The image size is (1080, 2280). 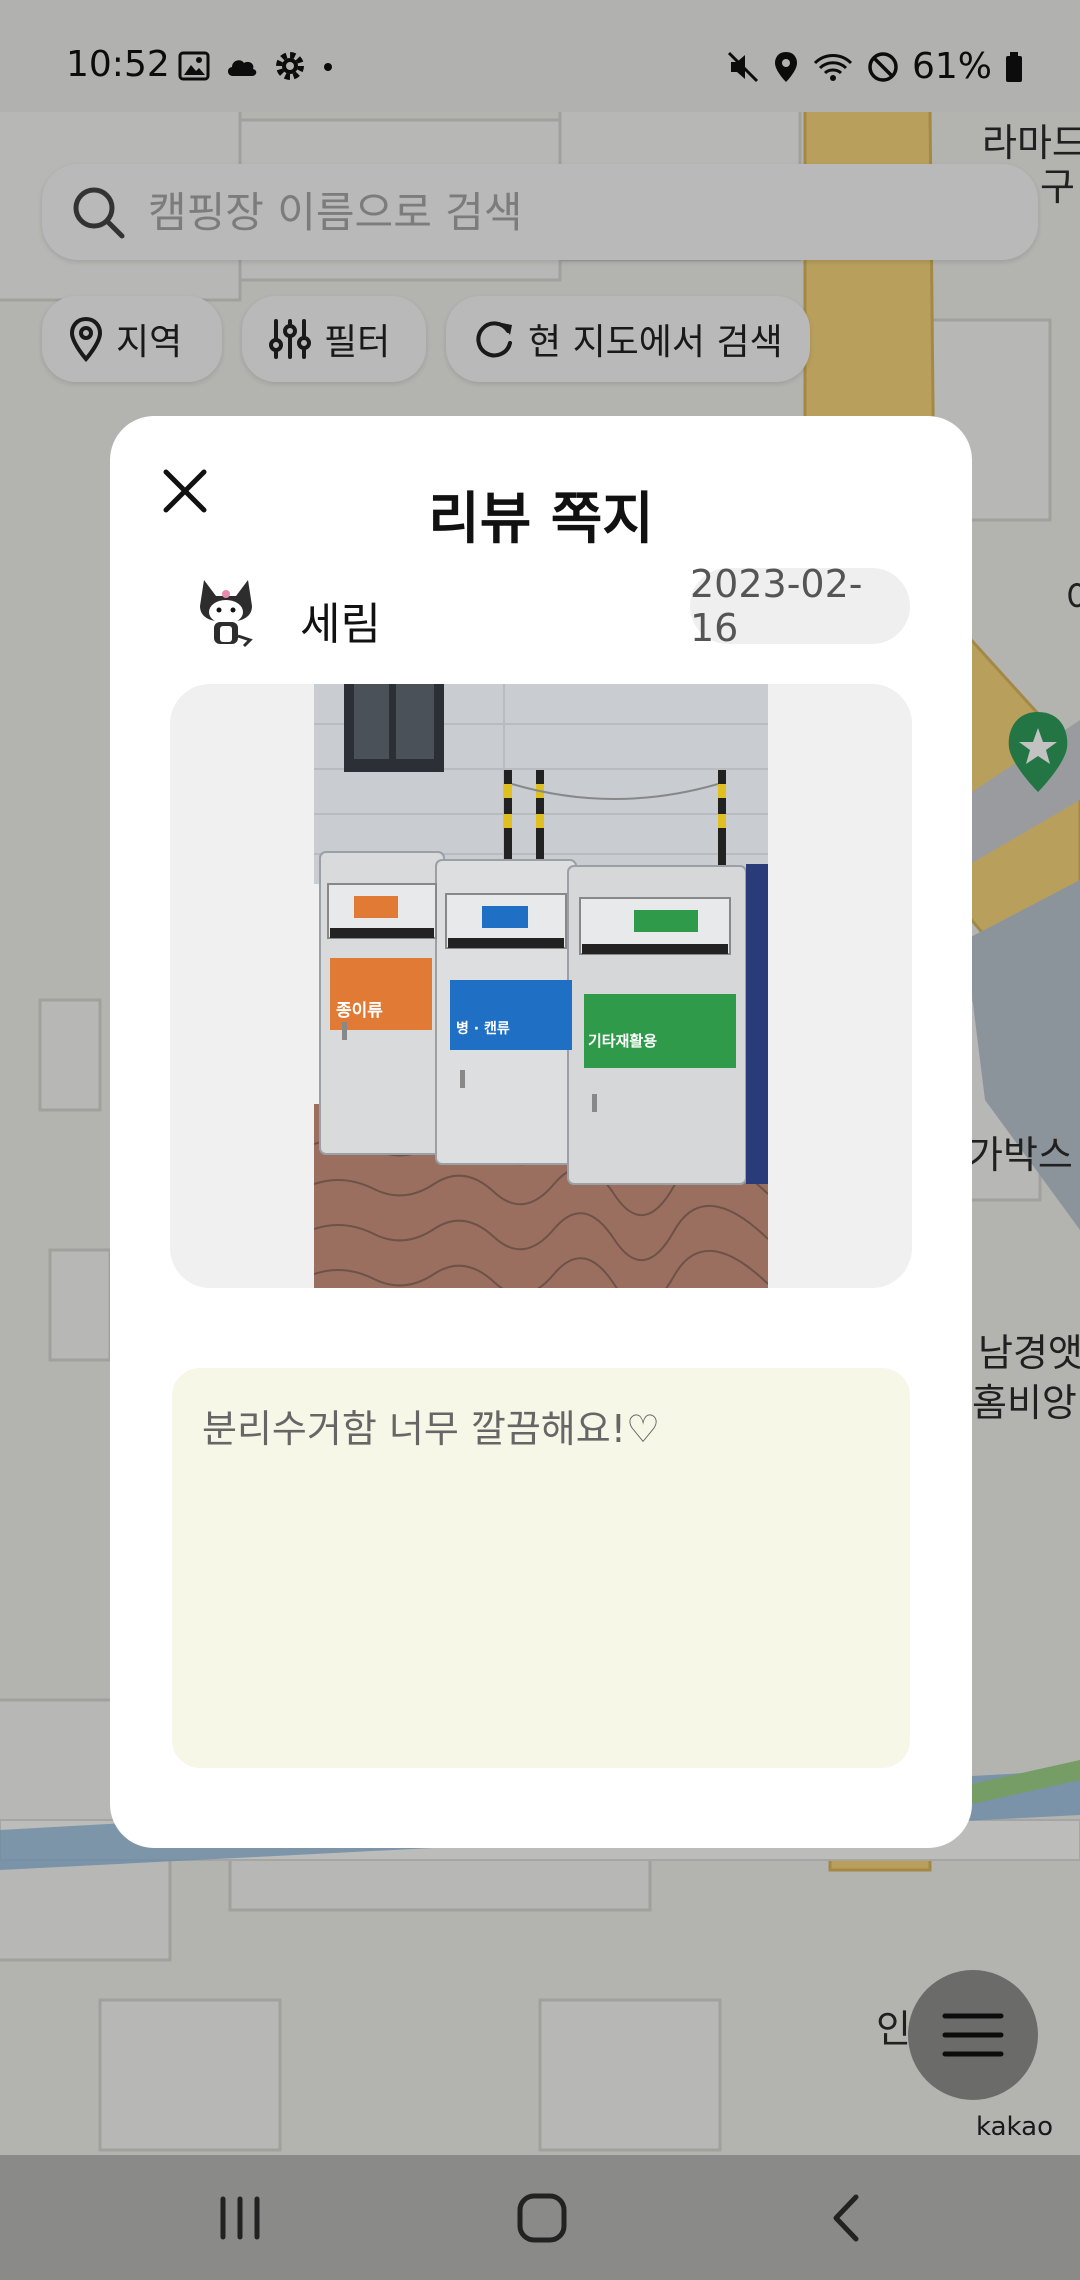 I want to click on recent-apps-button, so click(x=240, y=2218).